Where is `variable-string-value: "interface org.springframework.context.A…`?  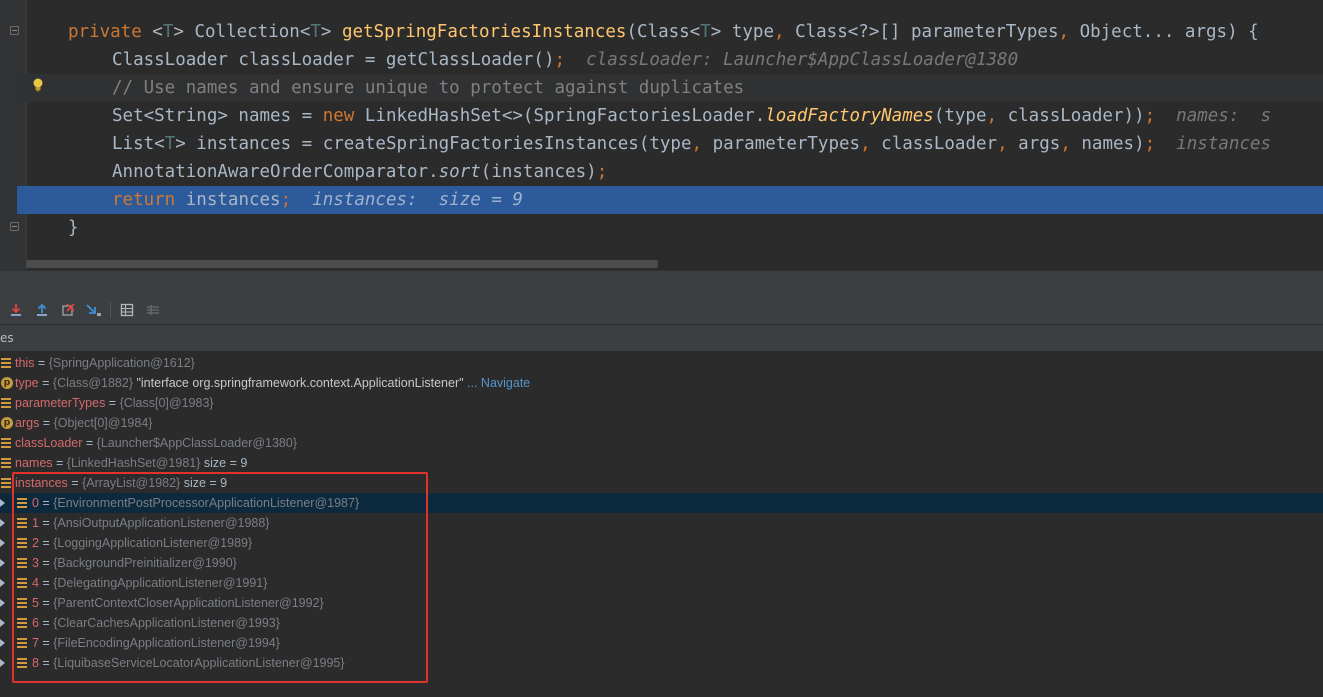
variable-string-value: "interface org.springframework.context.A… is located at coordinates (298, 383).